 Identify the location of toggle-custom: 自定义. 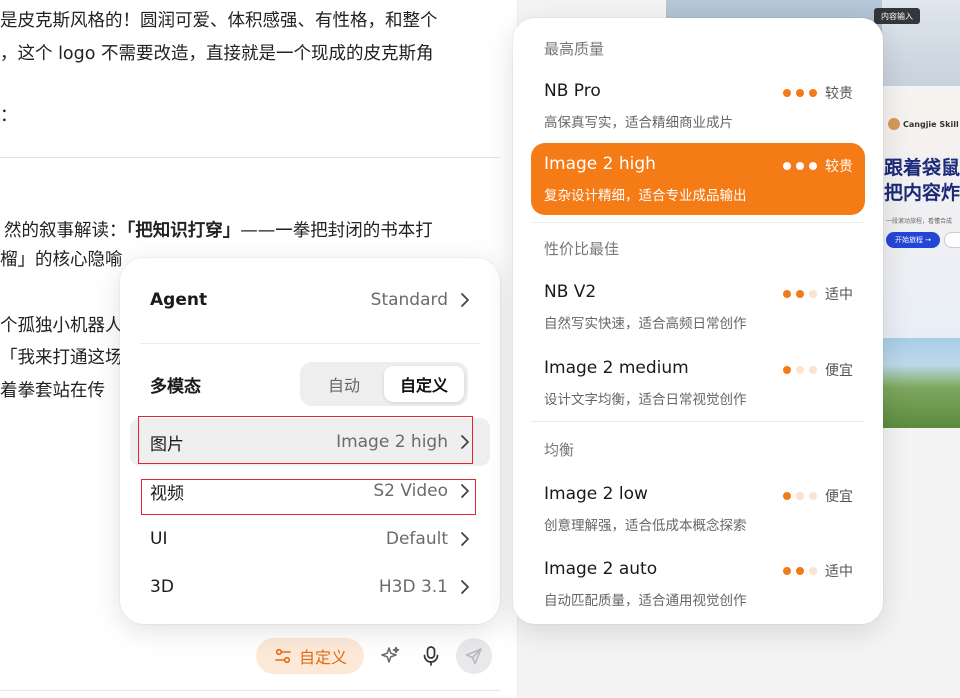
(424, 384).